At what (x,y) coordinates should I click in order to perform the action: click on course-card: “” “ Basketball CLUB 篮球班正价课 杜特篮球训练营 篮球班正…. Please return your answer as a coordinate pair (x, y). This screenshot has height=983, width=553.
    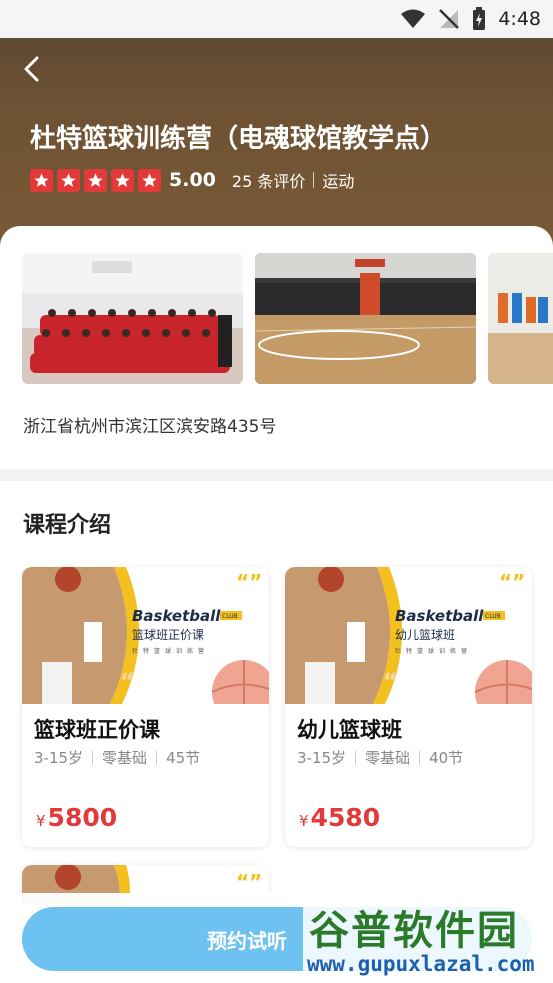
    Looking at the image, I should click on (145, 707).